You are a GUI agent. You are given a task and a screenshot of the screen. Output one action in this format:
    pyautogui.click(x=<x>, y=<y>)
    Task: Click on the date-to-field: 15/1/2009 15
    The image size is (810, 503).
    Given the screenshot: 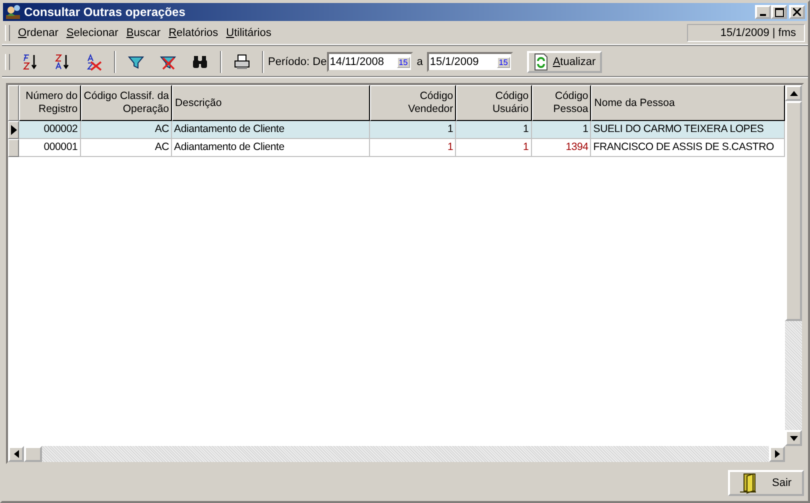 What is the action you would take?
    pyautogui.click(x=469, y=62)
    